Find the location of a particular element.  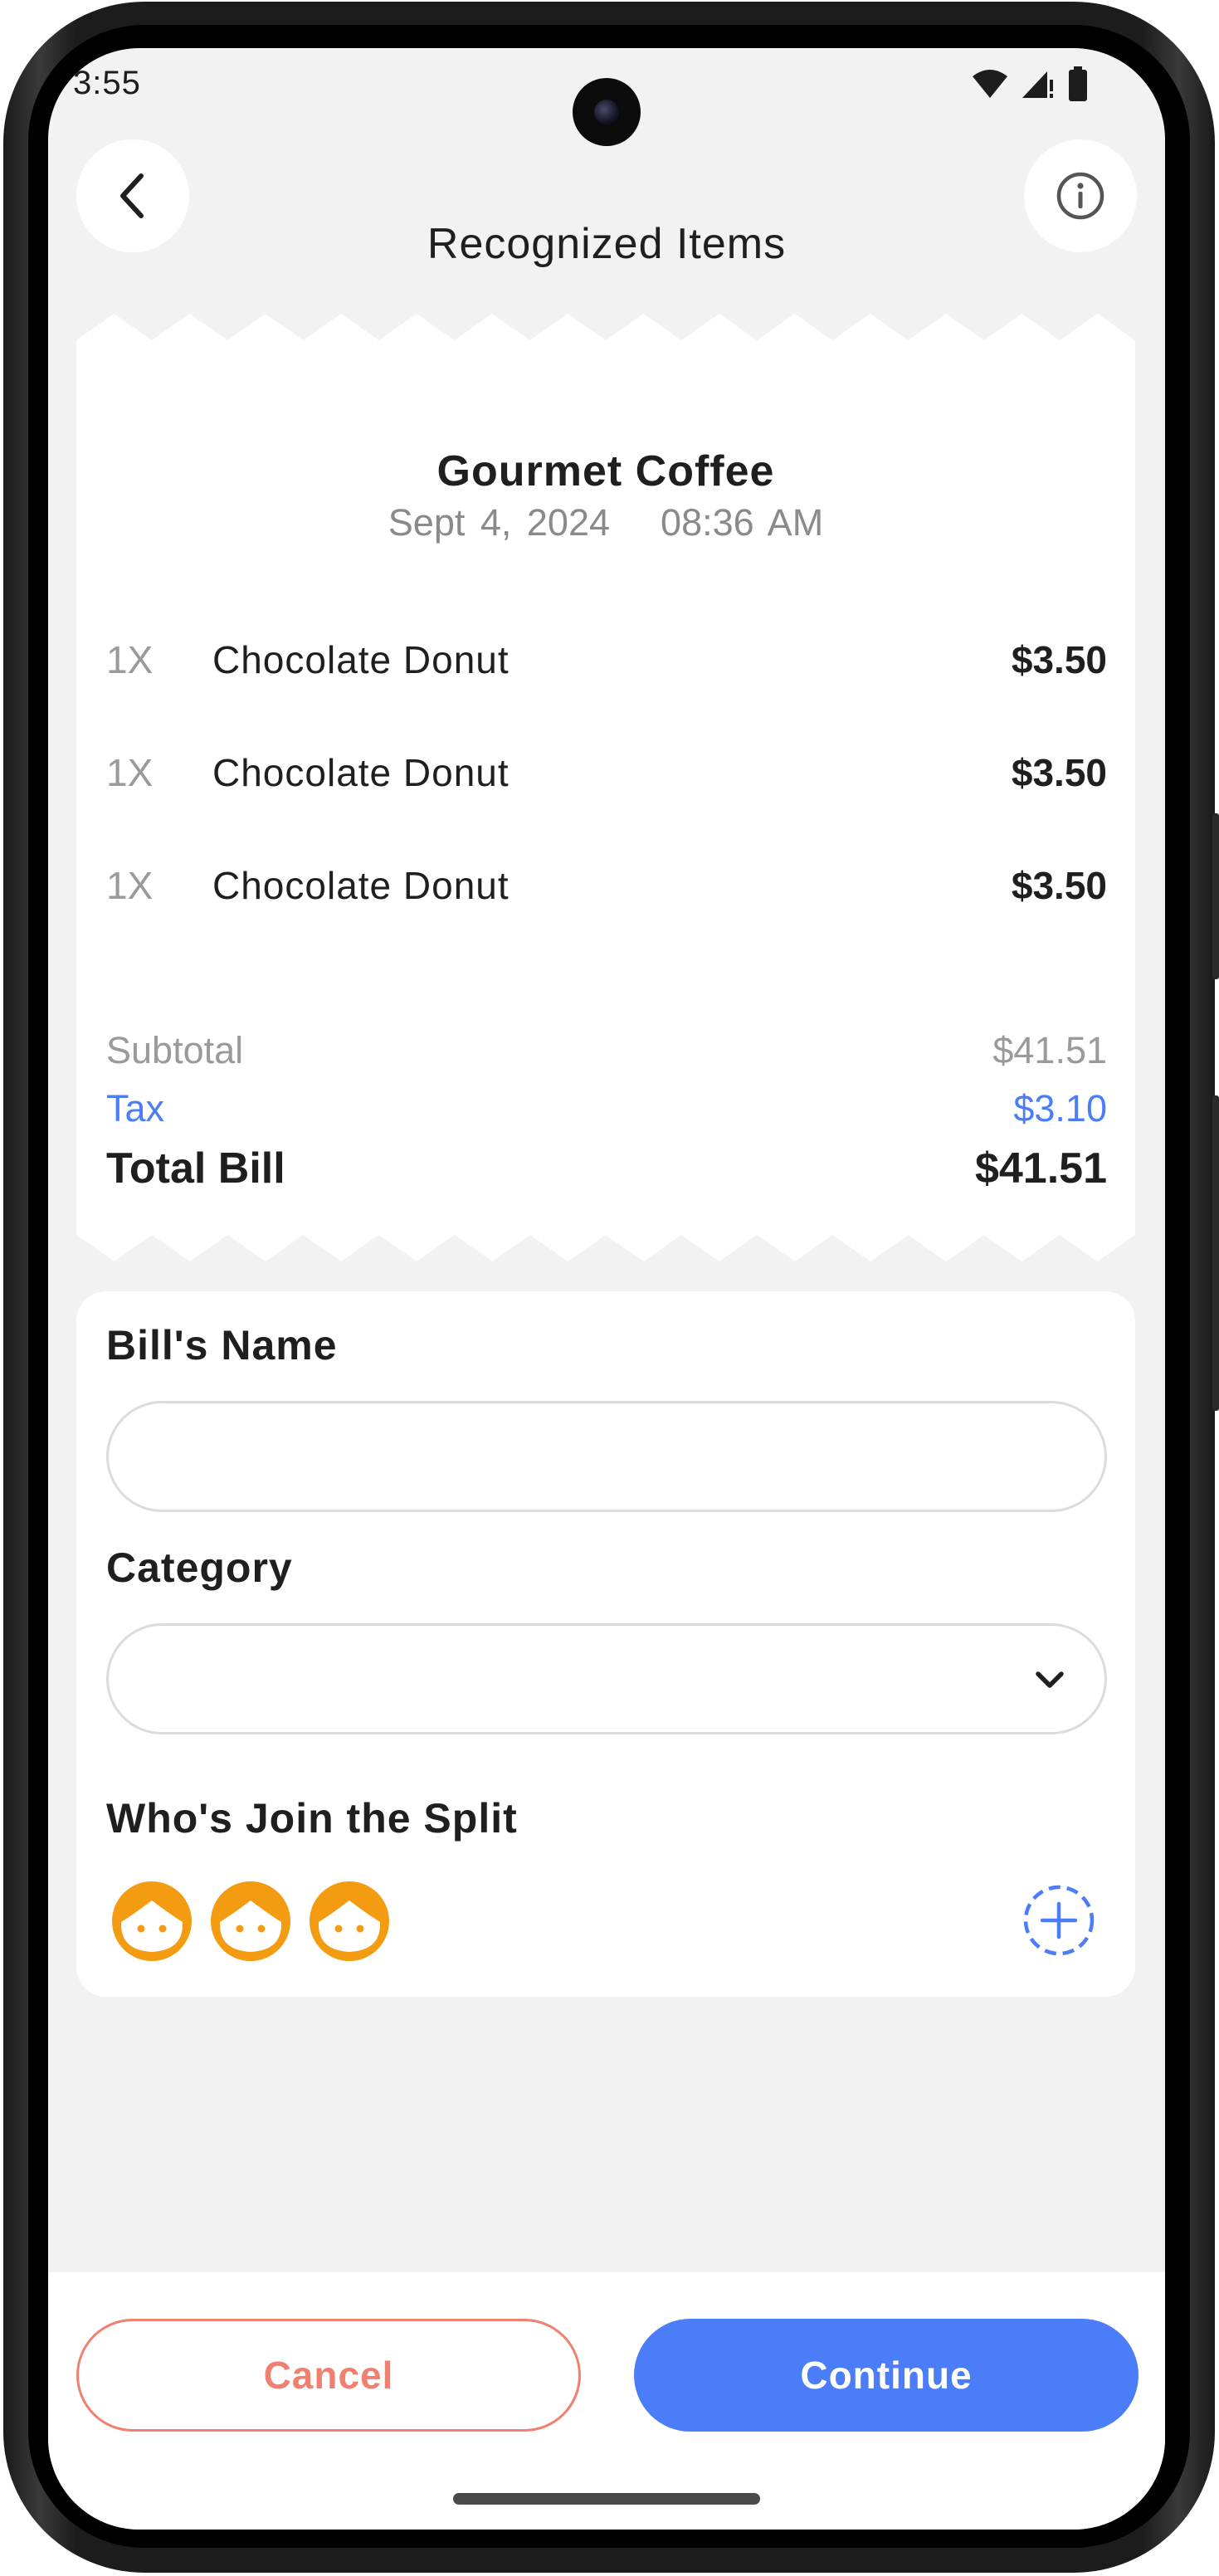

subtotal-value: $41.51 is located at coordinates (1050, 1050).